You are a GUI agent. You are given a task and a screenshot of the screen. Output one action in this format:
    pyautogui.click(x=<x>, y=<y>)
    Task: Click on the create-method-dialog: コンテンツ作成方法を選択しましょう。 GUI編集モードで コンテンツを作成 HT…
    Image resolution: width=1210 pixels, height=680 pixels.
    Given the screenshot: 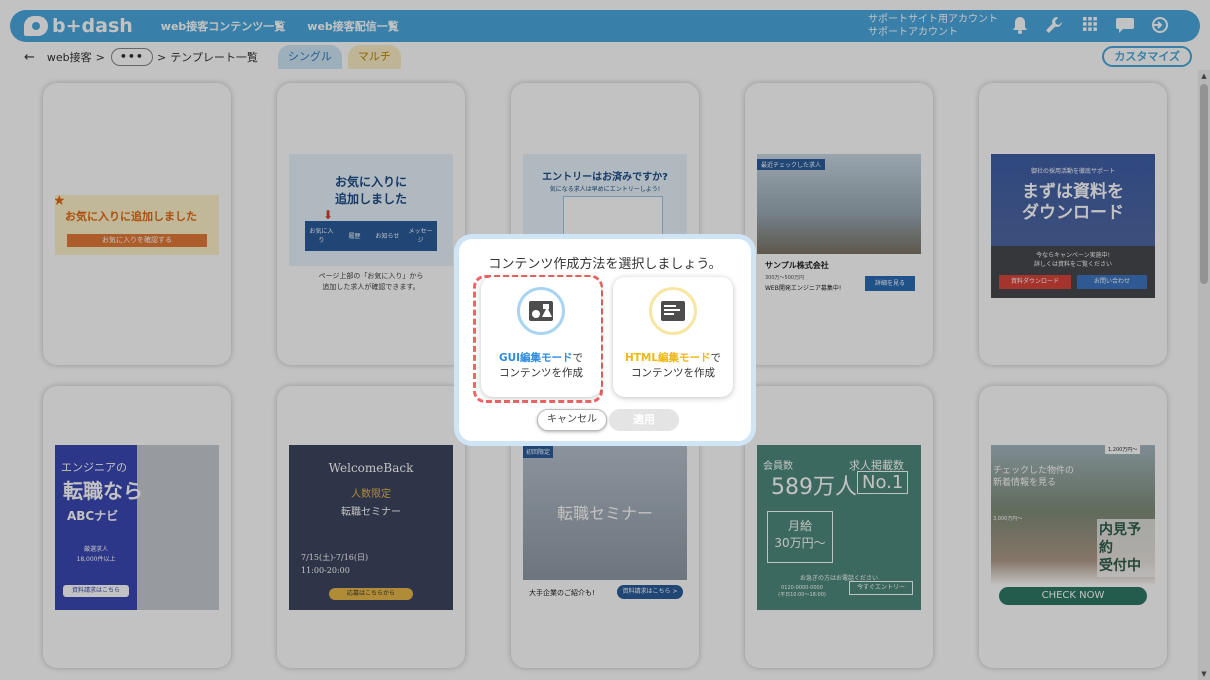 What is the action you would take?
    pyautogui.click(x=605, y=340)
    